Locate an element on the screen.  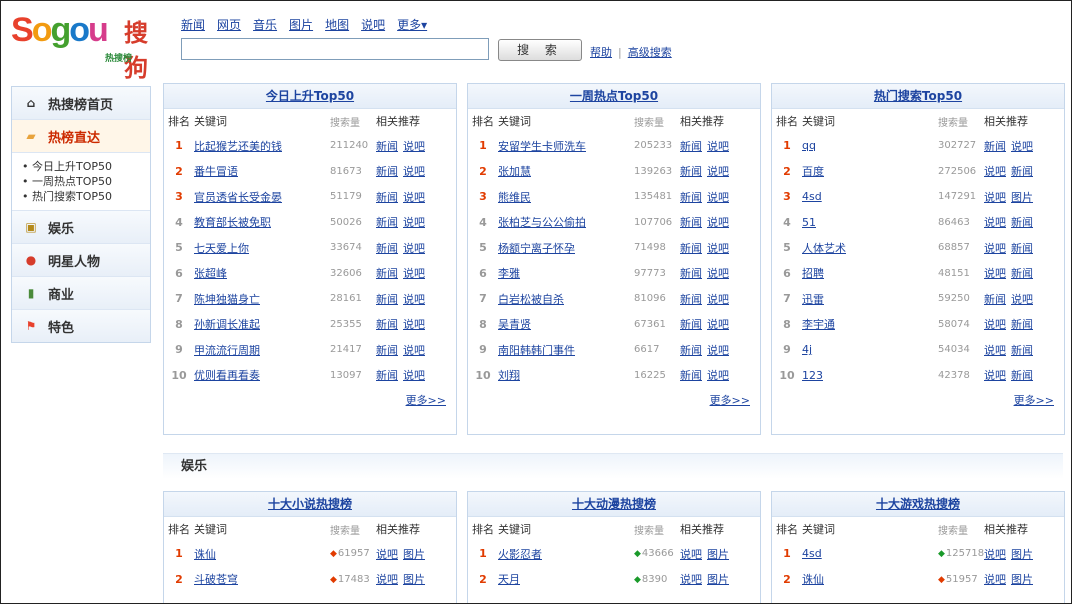
nav-more: 更多▾ is located at coordinates (412, 24).